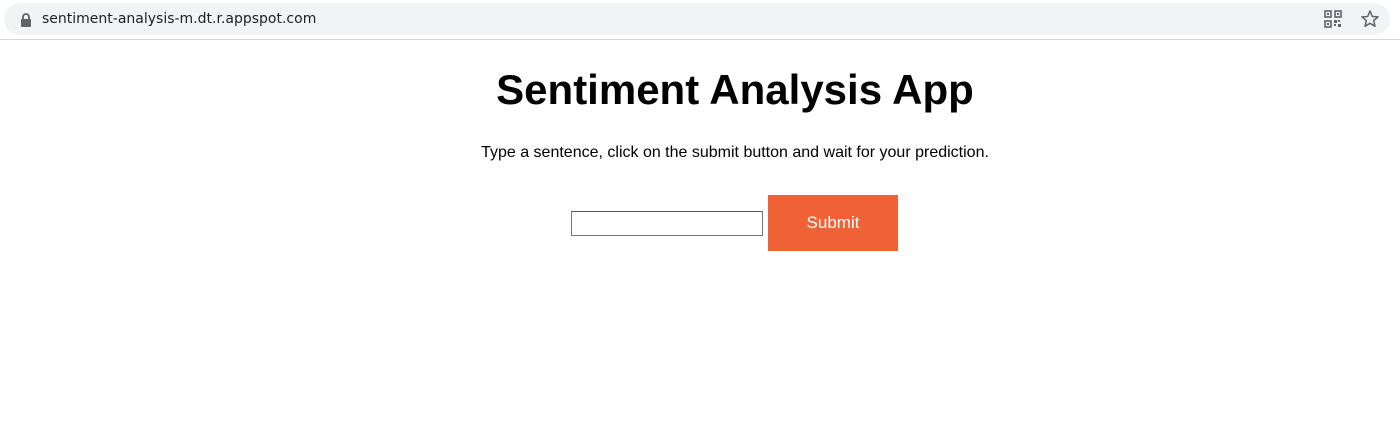 Image resolution: width=1400 pixels, height=447 pixels. I want to click on address-bar: sentiment-analysis-m.dt.r.appspot.com, so click(697, 19).